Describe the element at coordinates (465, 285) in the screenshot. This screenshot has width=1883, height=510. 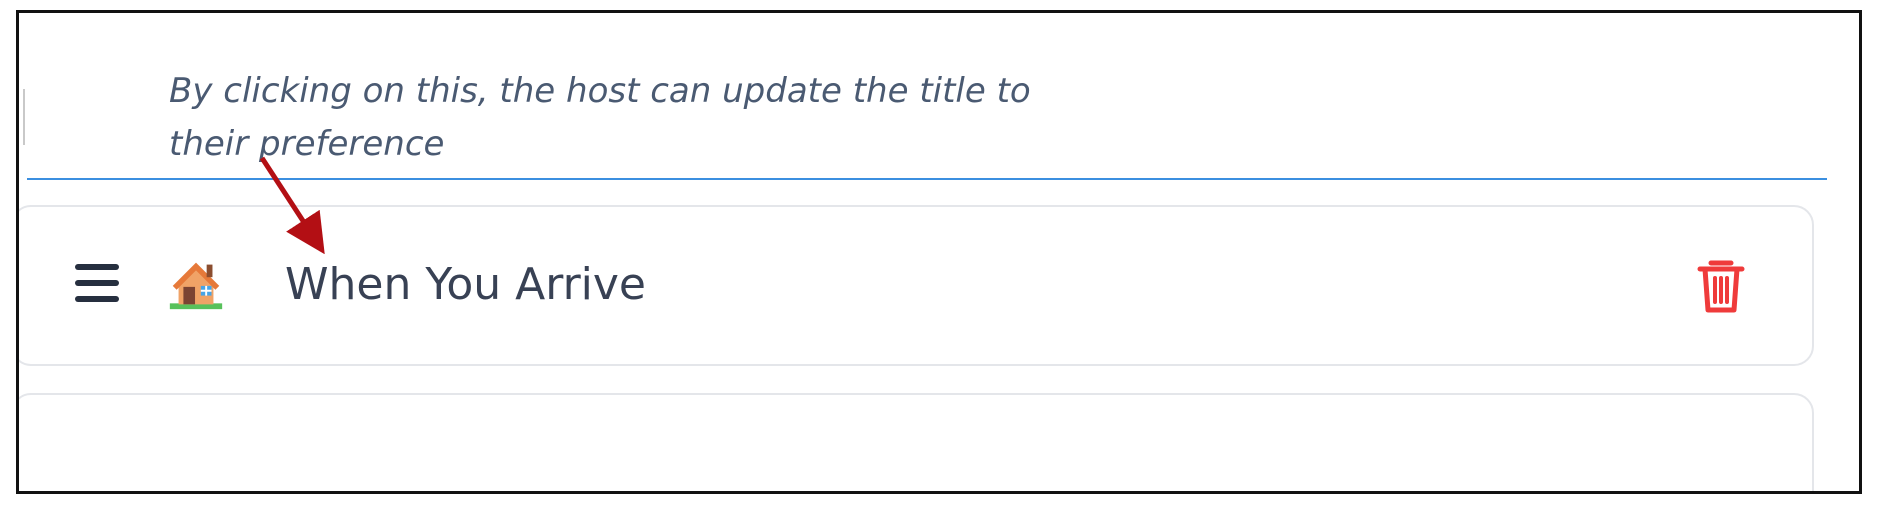
I see `section-title: When You Arrive` at that location.